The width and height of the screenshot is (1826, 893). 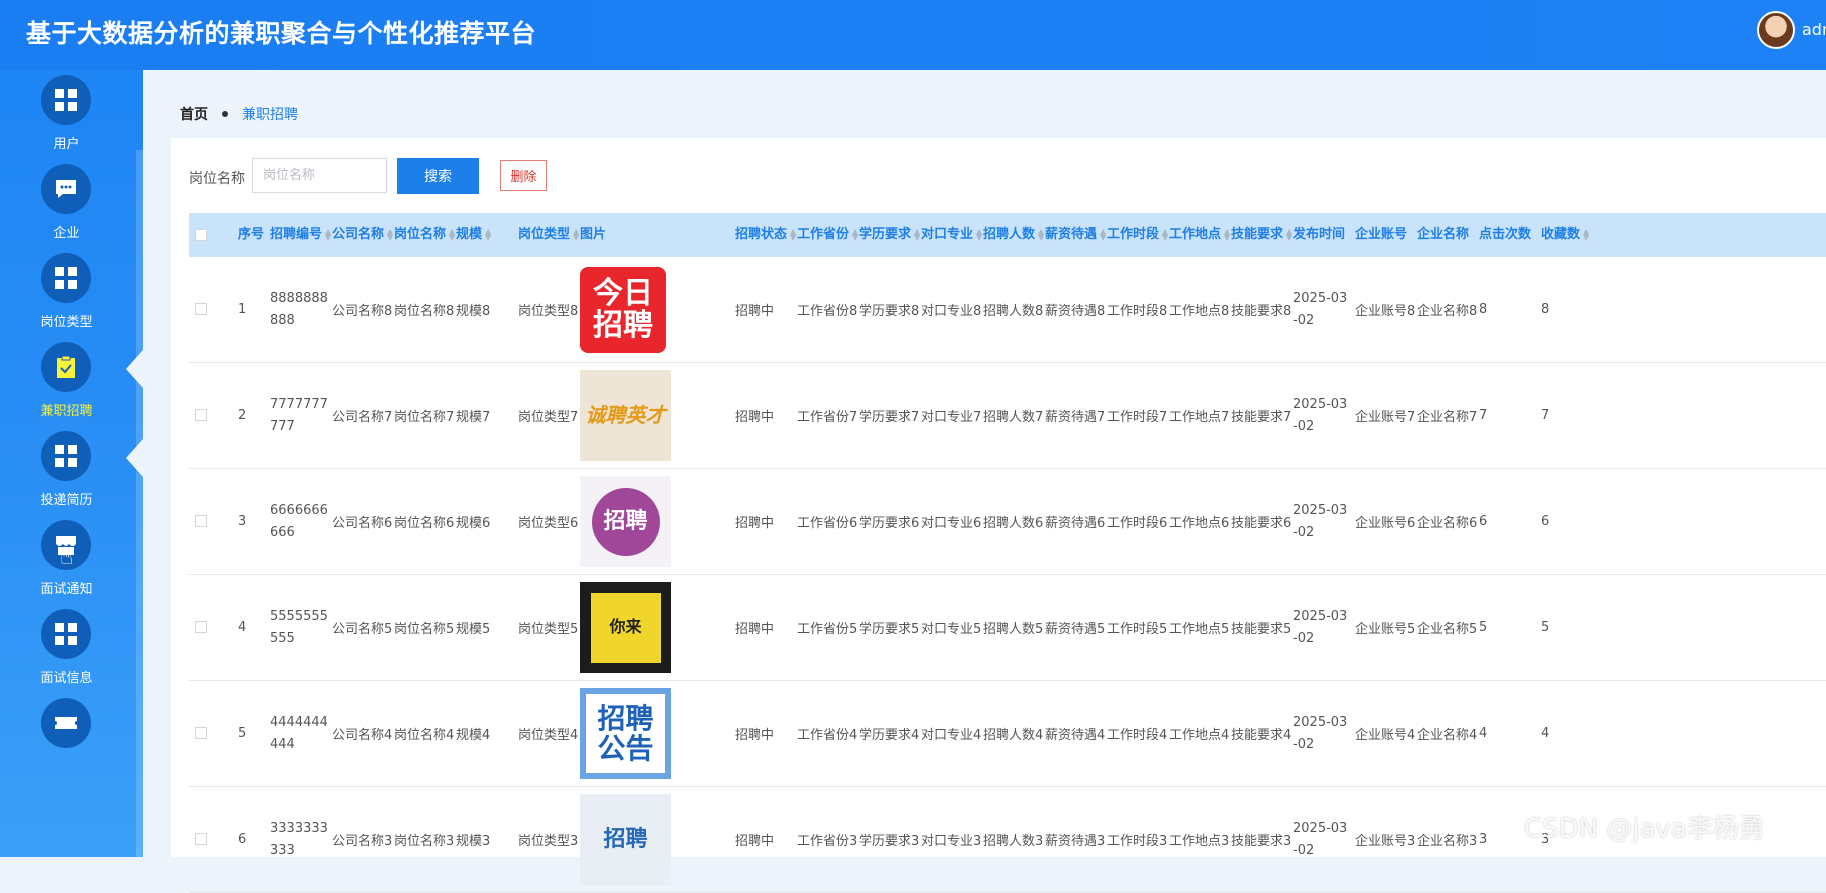 I want to click on column-header-major: 对口专业 ▲ ▼, so click(x=951, y=235).